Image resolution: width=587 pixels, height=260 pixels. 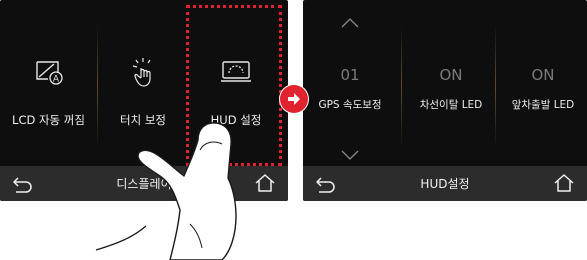 I want to click on touch-calibration-icon, so click(x=143, y=72).